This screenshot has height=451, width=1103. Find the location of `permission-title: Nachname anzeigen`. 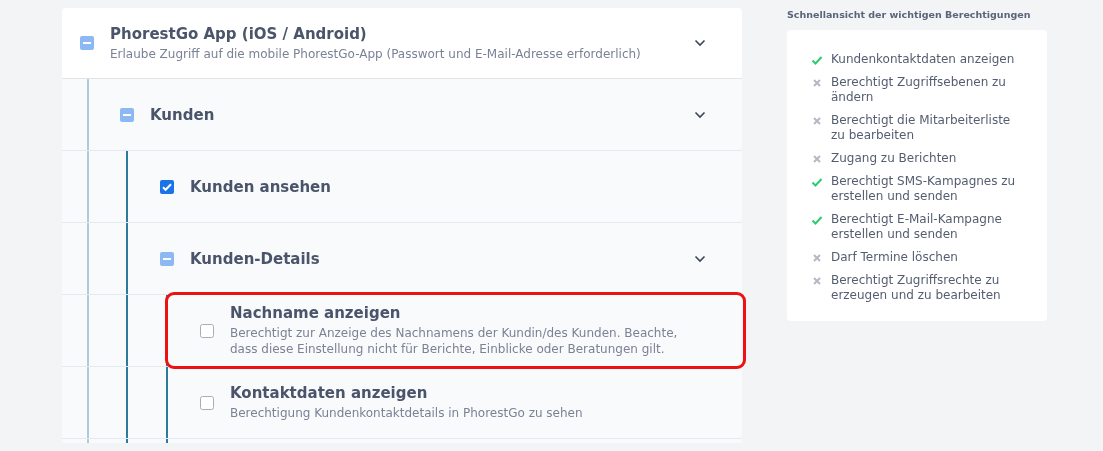

permission-title: Nachname anzeigen is located at coordinates (316, 313).